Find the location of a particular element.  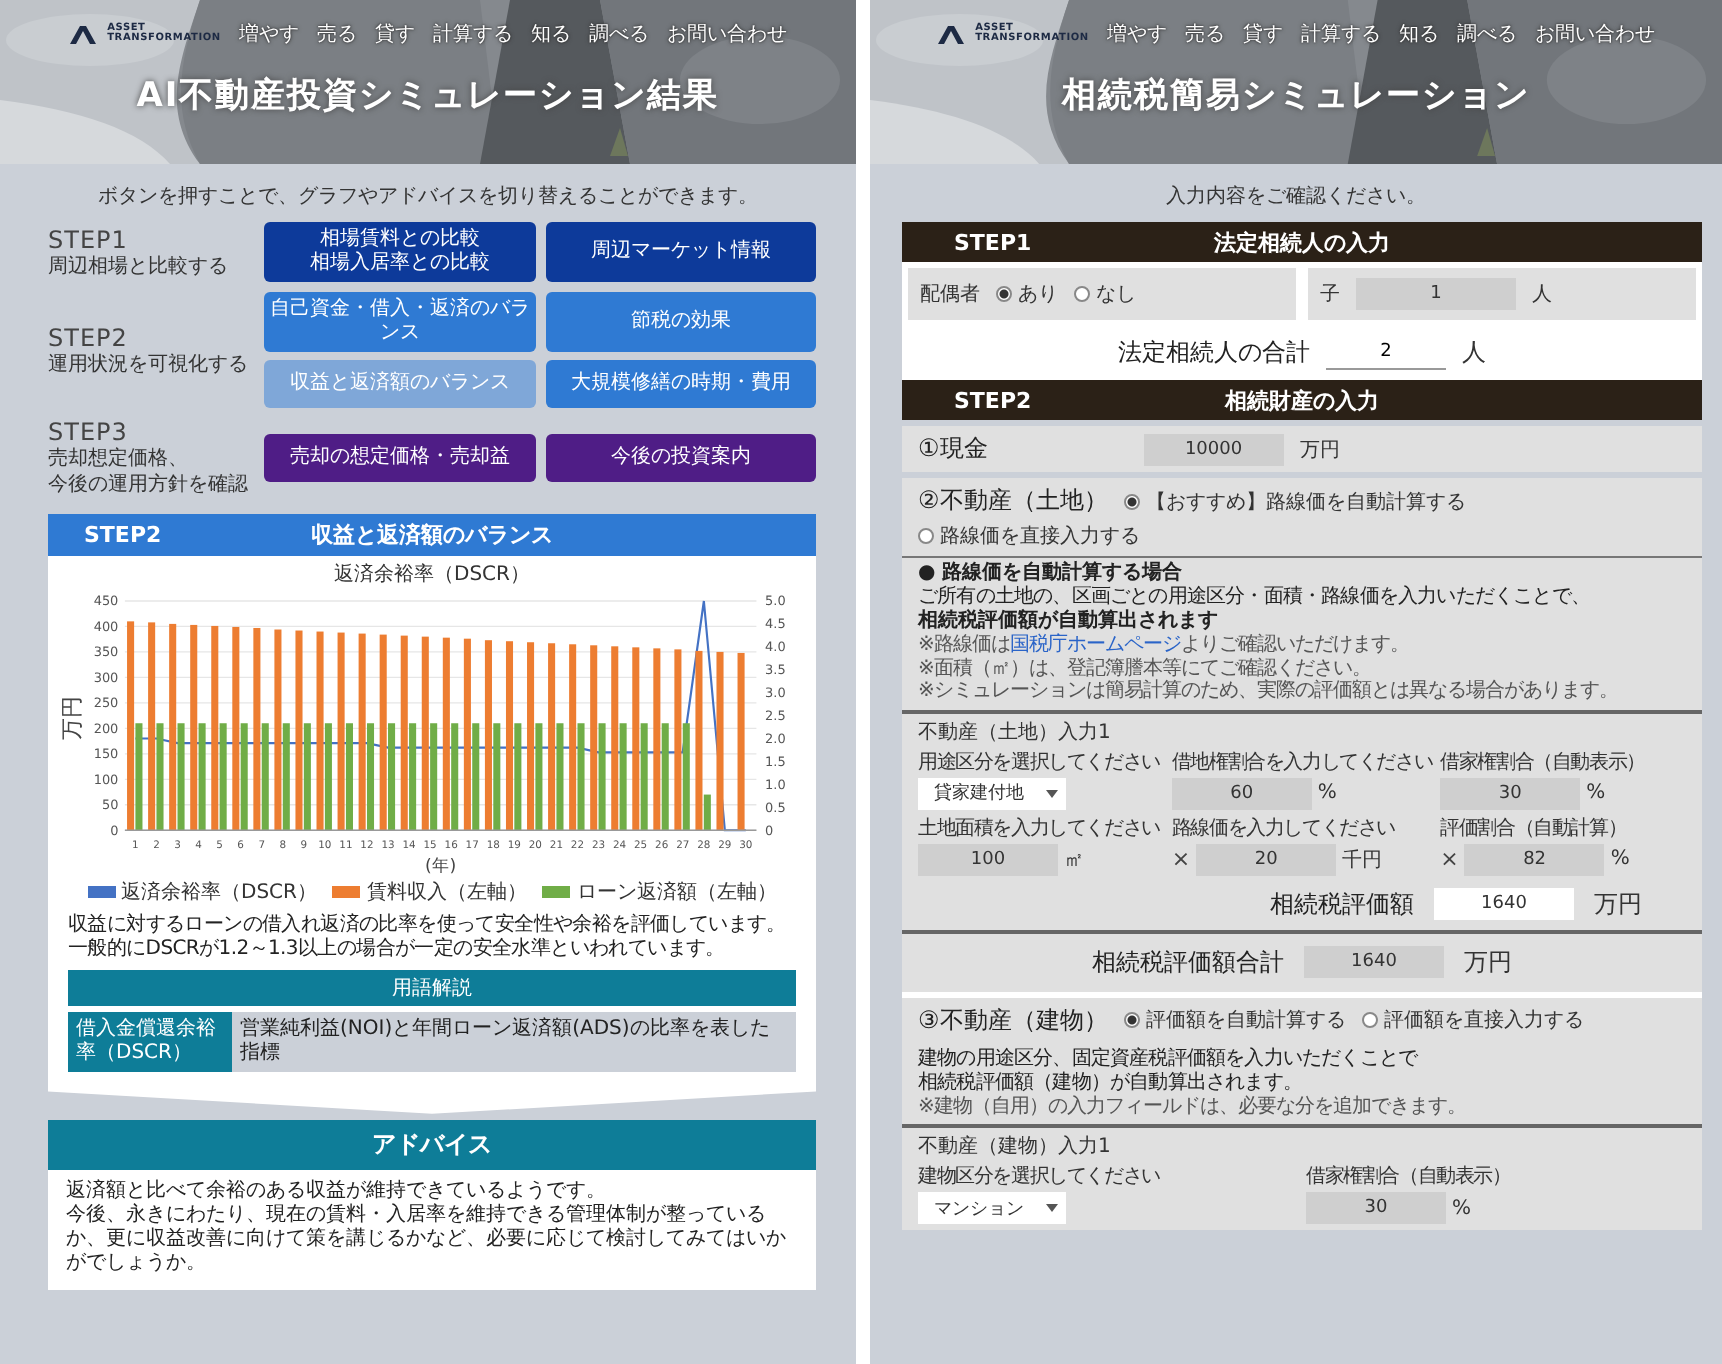

step-description: 周辺相場と比較する is located at coordinates (139, 267).